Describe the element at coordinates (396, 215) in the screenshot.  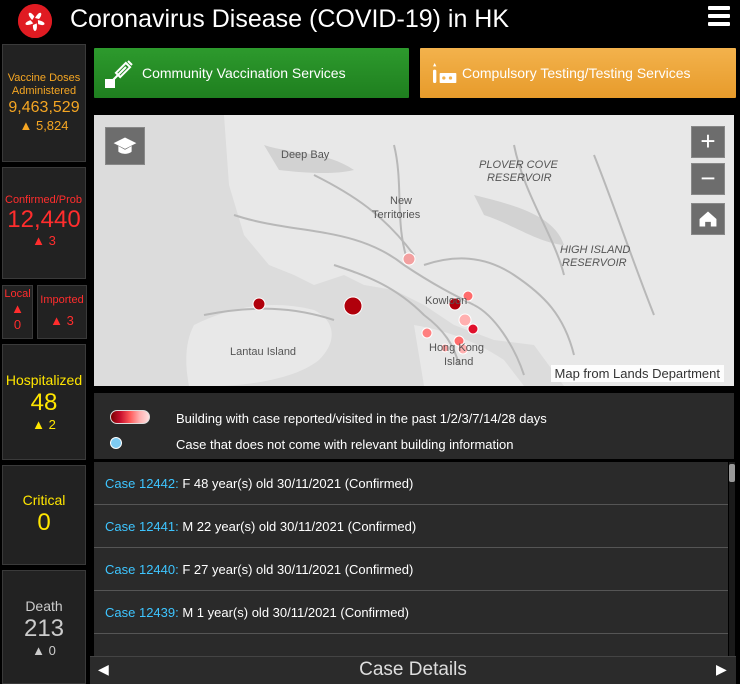
I see `map-label-new-territories-2: Territories` at that location.